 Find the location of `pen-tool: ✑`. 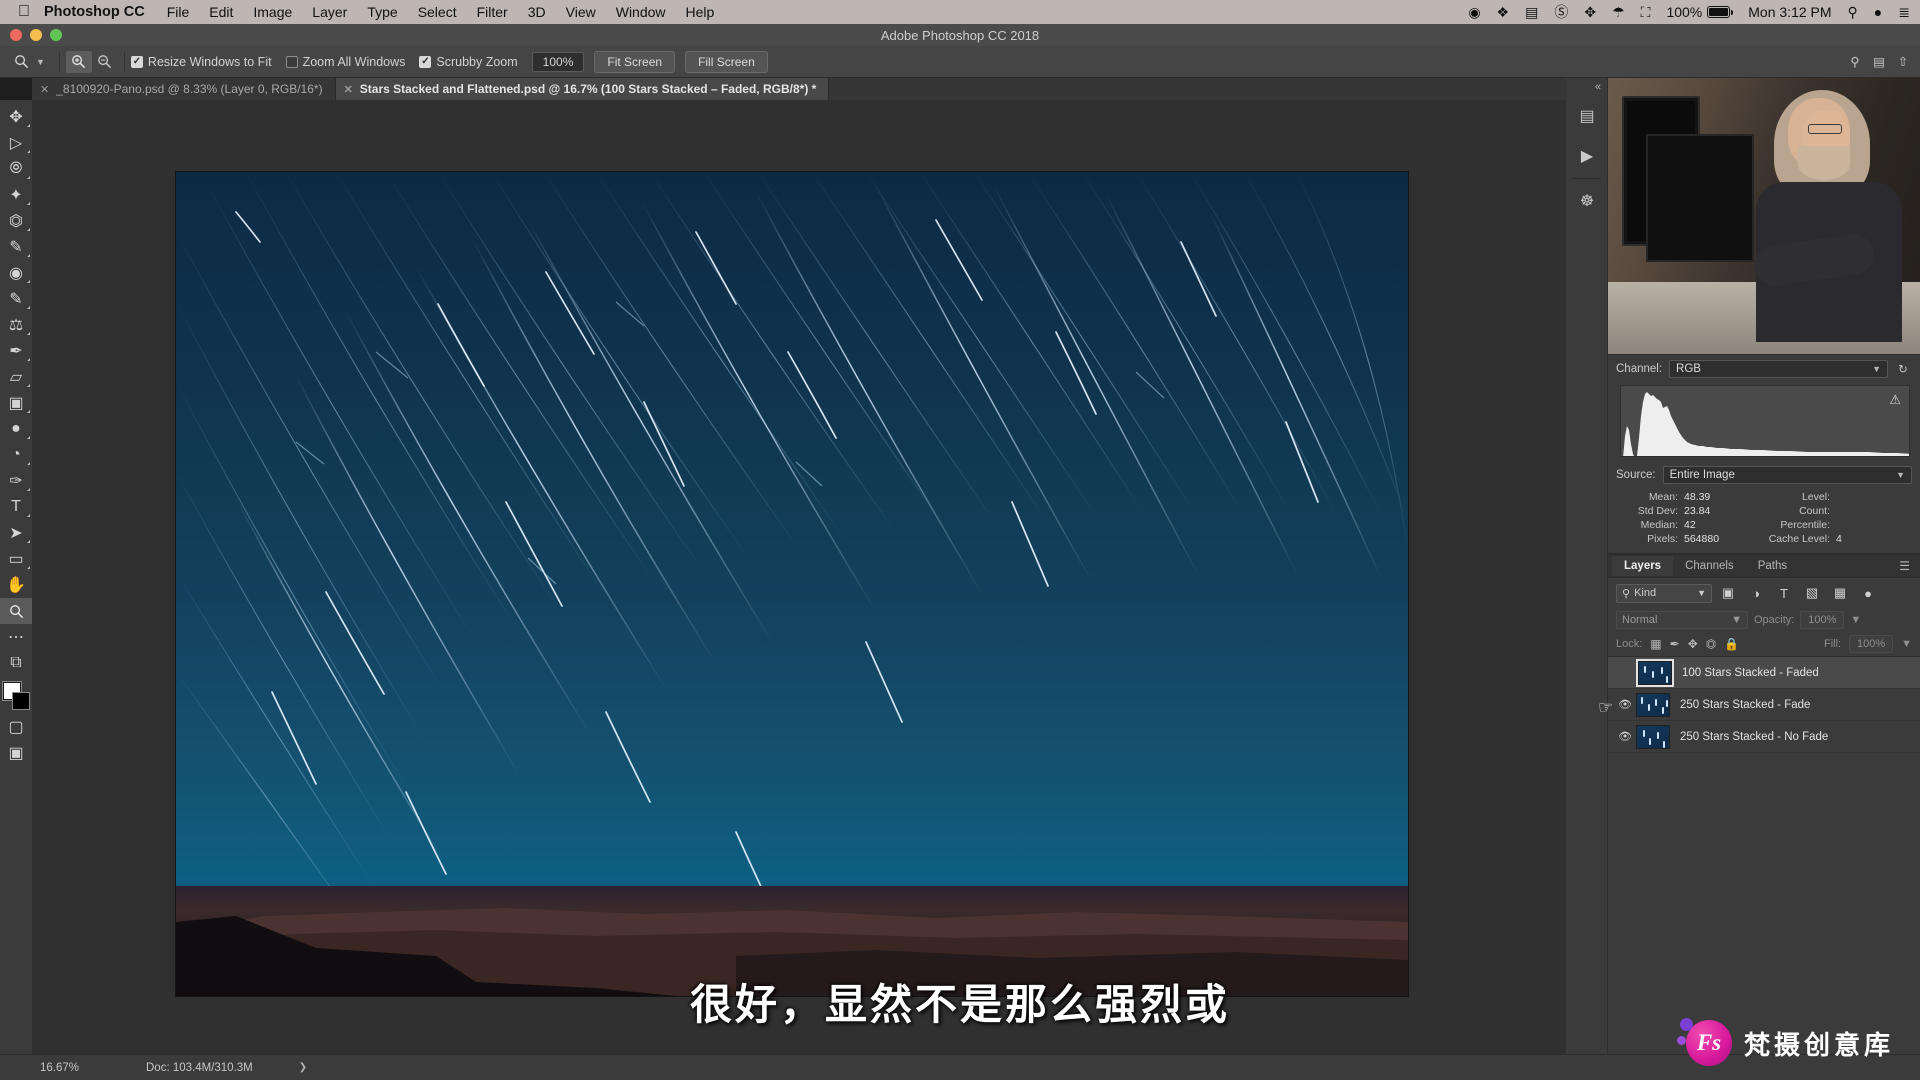

pen-tool: ✑ is located at coordinates (16, 481).